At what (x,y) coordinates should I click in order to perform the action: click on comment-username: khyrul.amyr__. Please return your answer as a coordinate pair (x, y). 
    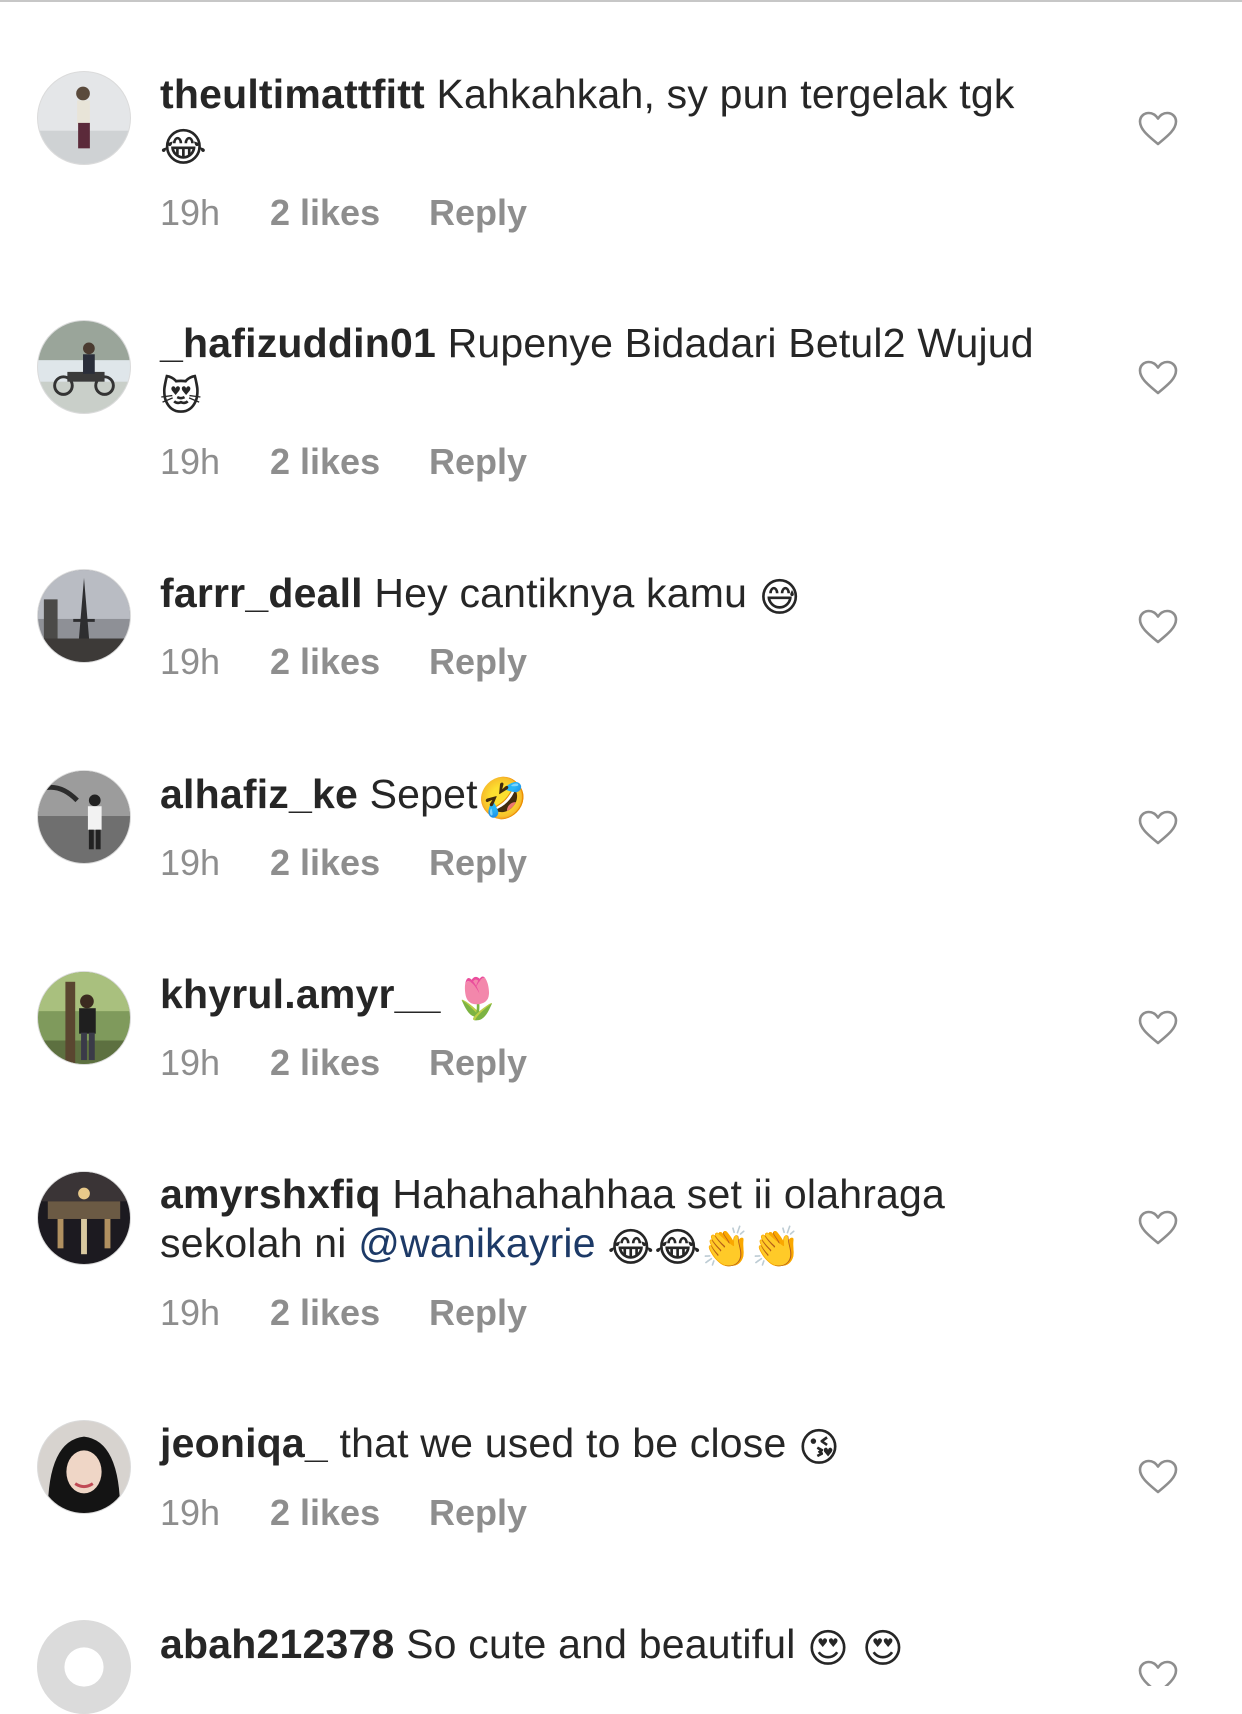
    Looking at the image, I should click on (300, 994).